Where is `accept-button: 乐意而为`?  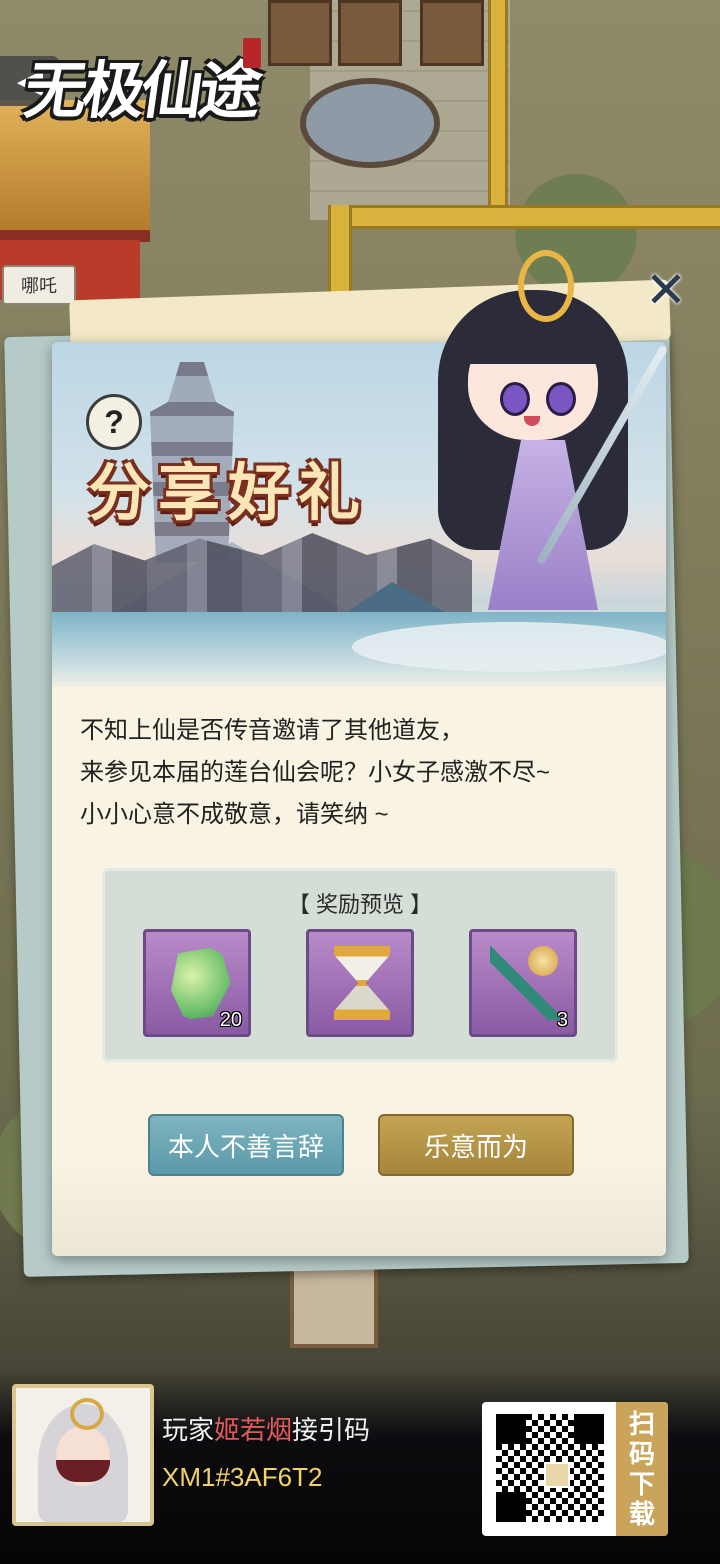 accept-button: 乐意而为 is located at coordinates (476, 1145).